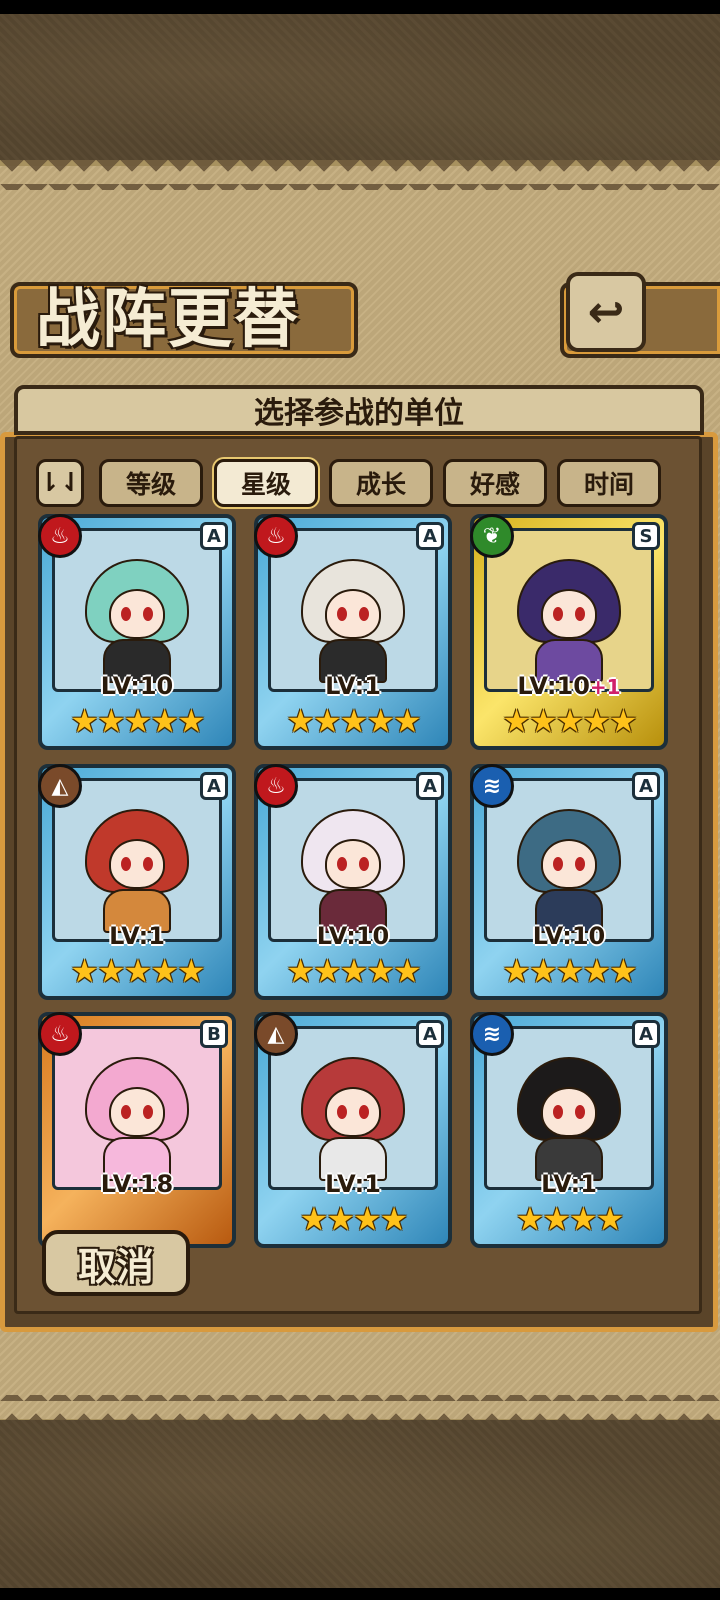  I want to click on unit-card: ♨ B LV:18, so click(137, 1130).